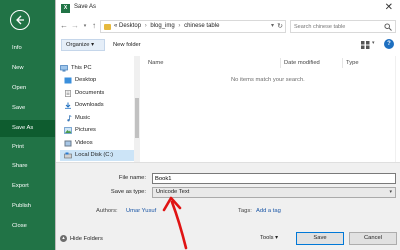  What do you see at coordinates (132, 178) in the screenshot?
I see `file-name-label: File name:` at bounding box center [132, 178].